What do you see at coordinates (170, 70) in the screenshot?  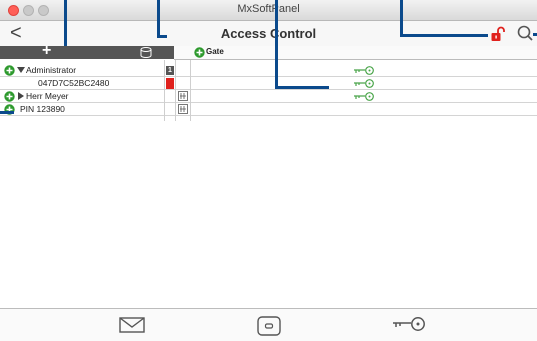 I see `count-badge: 1` at bounding box center [170, 70].